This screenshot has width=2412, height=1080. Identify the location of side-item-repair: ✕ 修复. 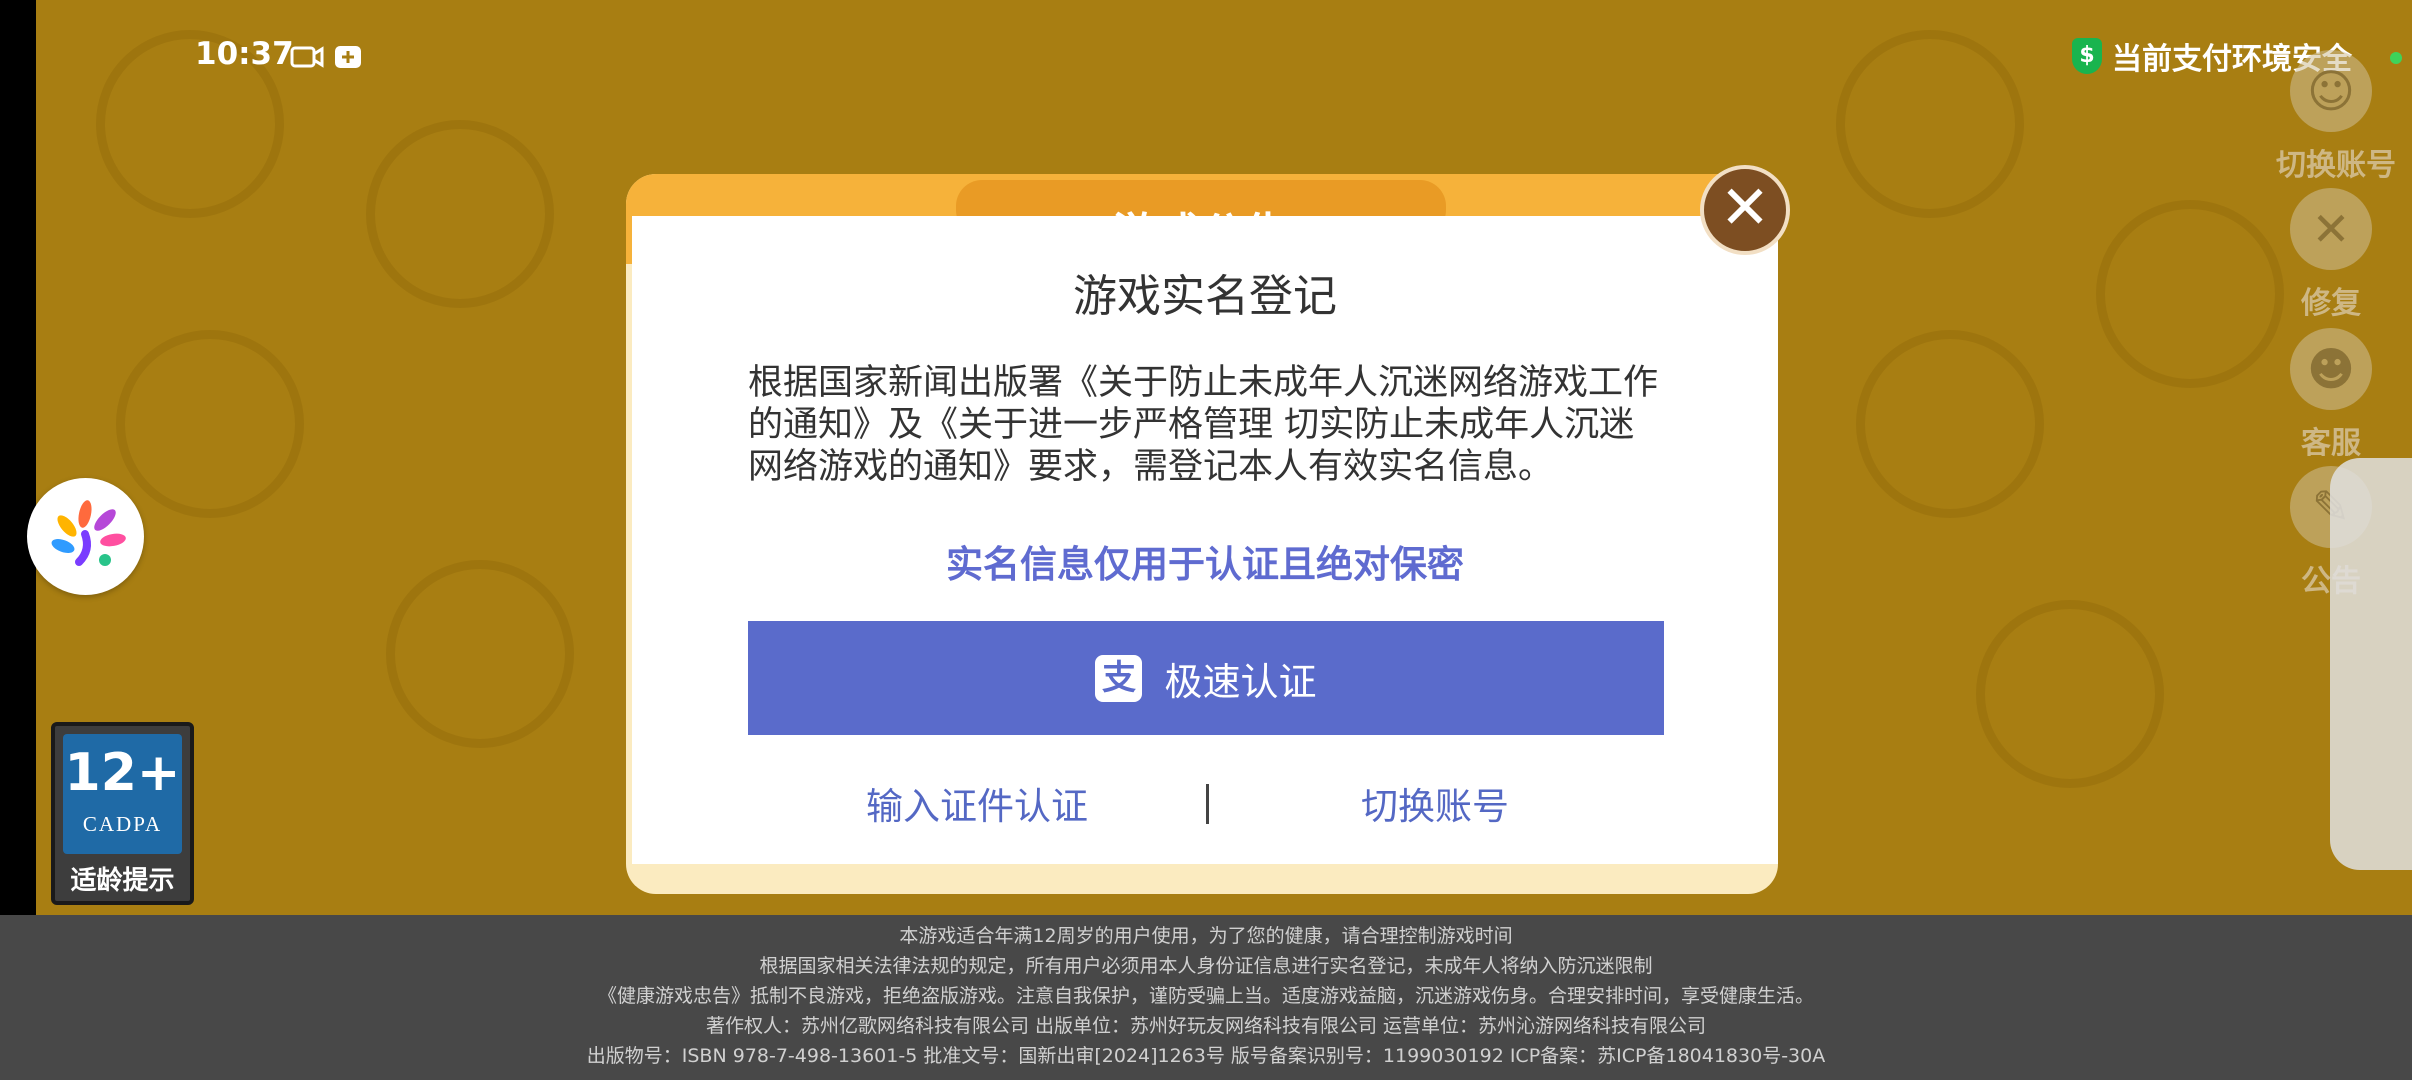
(2331, 255).